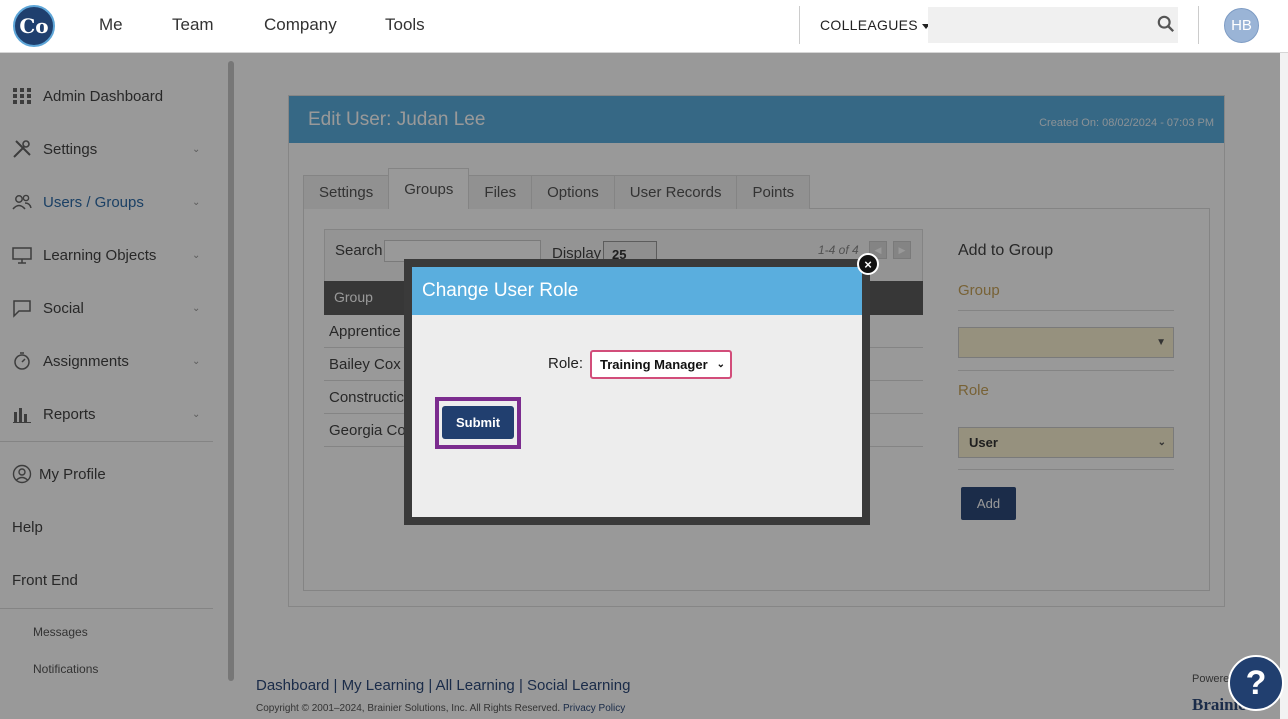  I want to click on modal-title: Change User Role, so click(500, 290).